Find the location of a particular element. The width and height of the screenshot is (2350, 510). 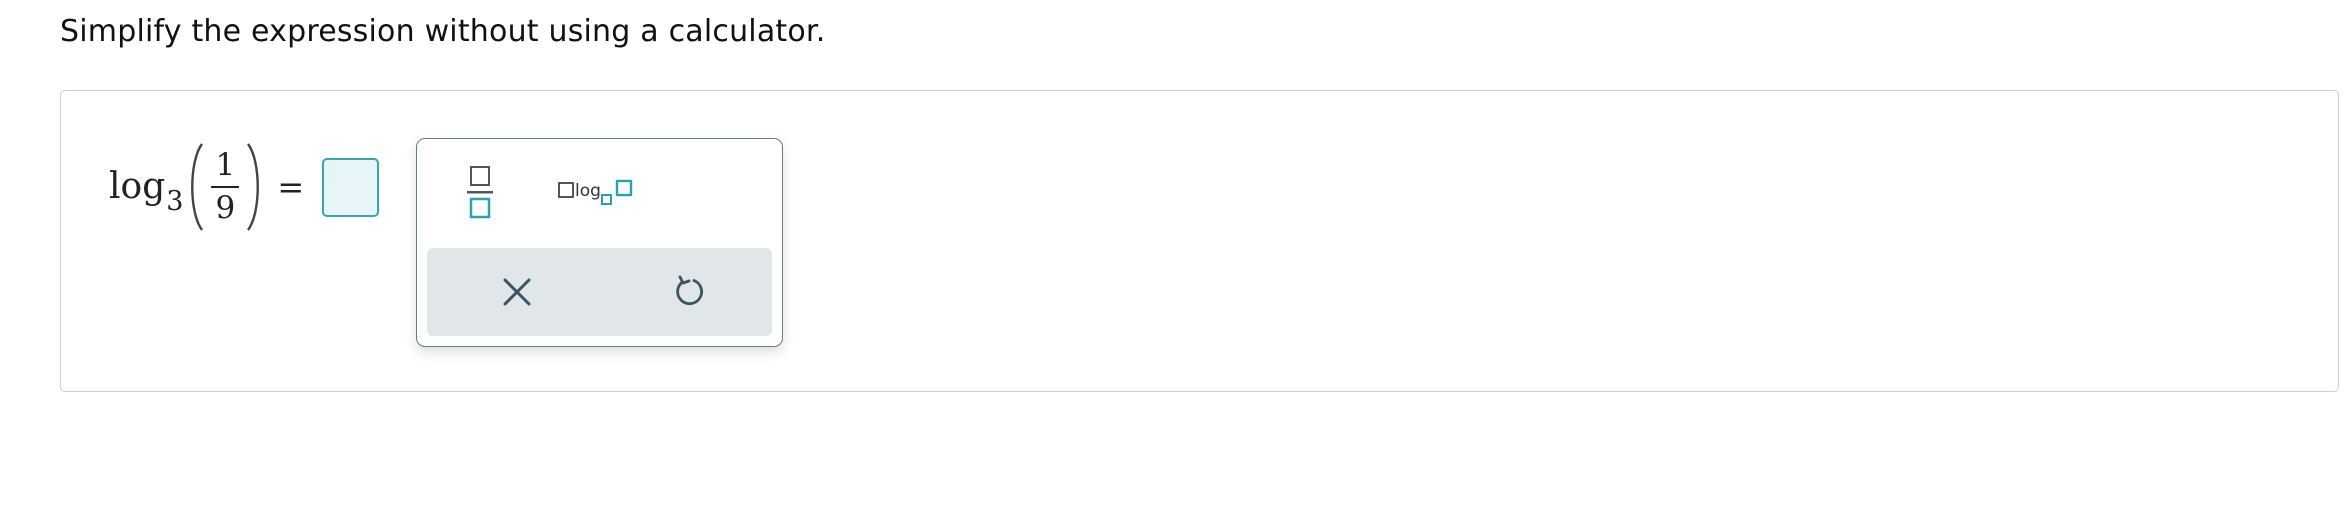

math-palette: log is located at coordinates (599, 242).